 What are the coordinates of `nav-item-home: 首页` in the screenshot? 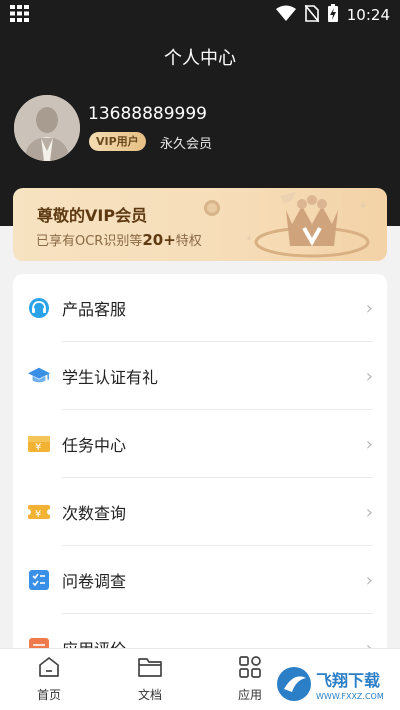 It's located at (49, 679).